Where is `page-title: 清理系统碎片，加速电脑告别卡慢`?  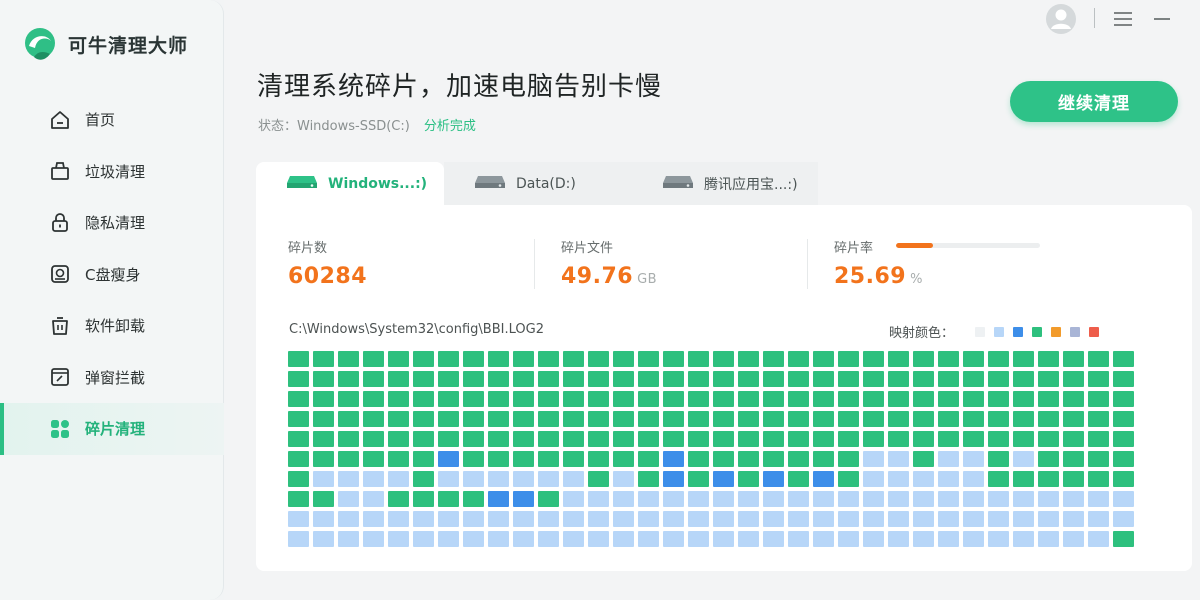 page-title: 清理系统碎片，加速电脑告别卡慢 is located at coordinates (460, 87).